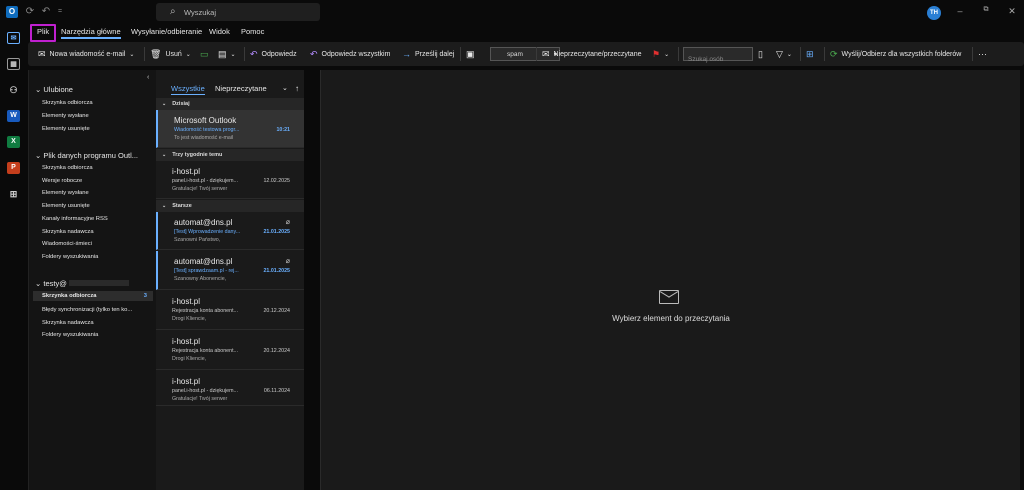  I want to click on address-book-button: ▯, so click(762, 54).